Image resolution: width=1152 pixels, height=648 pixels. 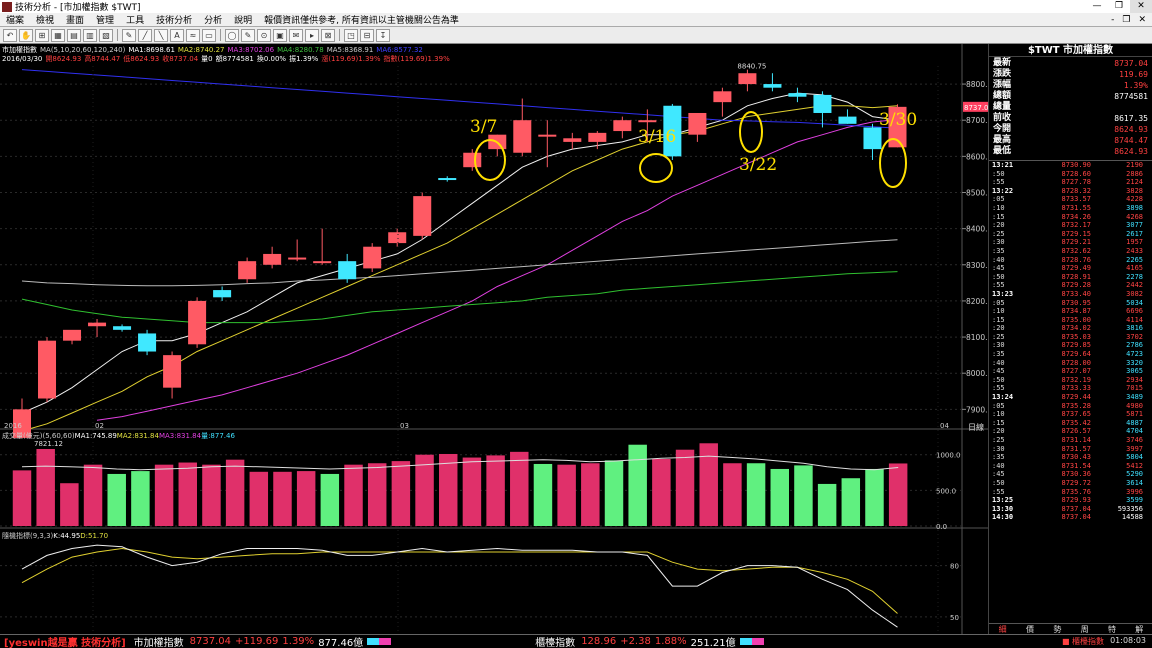 What do you see at coordinates (15, 19) in the screenshot?
I see `menu-file: 檔案` at bounding box center [15, 19].